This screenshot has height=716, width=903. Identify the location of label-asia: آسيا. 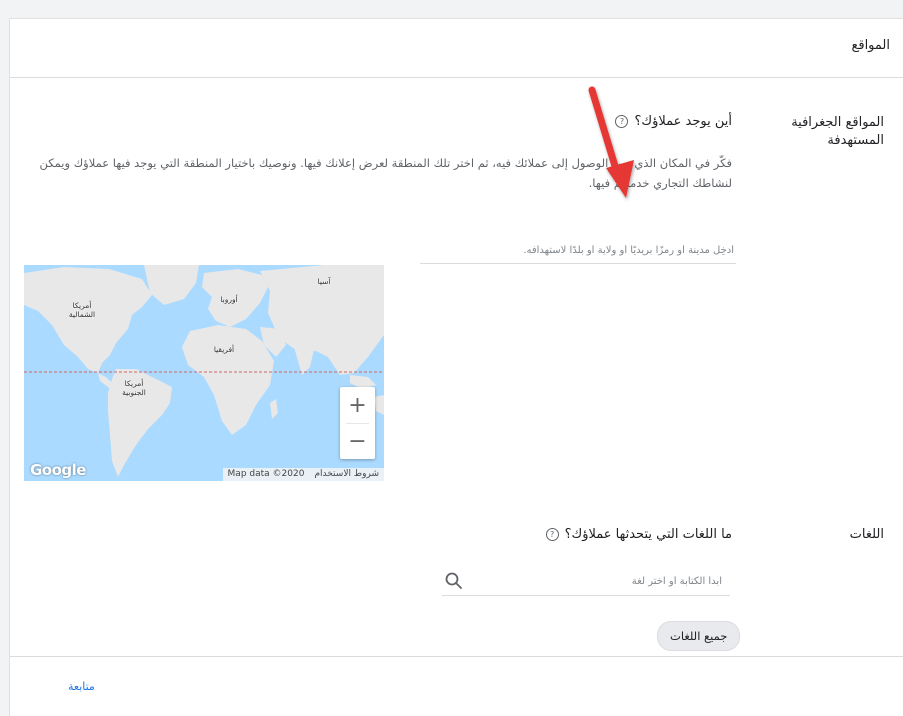
(324, 281).